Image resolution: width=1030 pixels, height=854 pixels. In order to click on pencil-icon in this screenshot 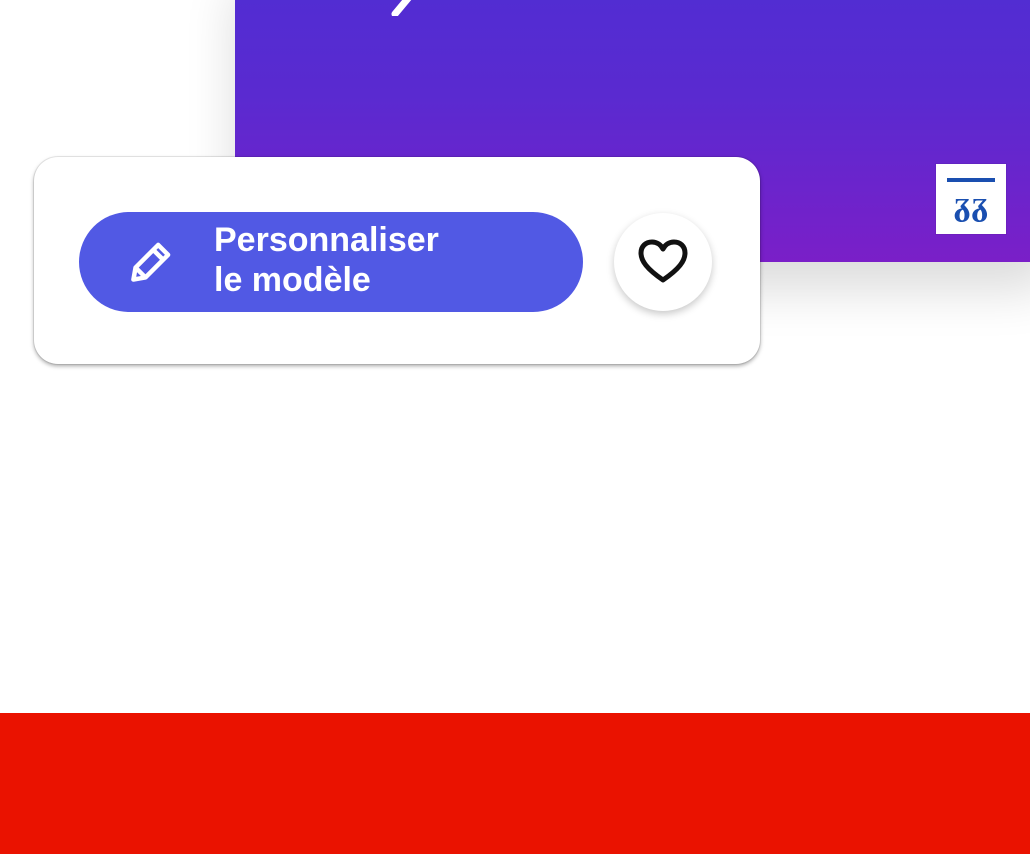, I will do `click(151, 262)`.